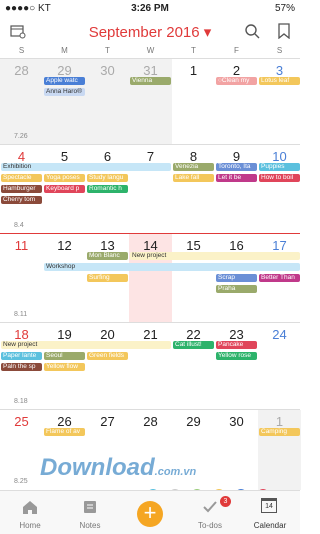  What do you see at coordinates (236, 345) in the screenshot?
I see `event-chip: Pancake` at bounding box center [236, 345].